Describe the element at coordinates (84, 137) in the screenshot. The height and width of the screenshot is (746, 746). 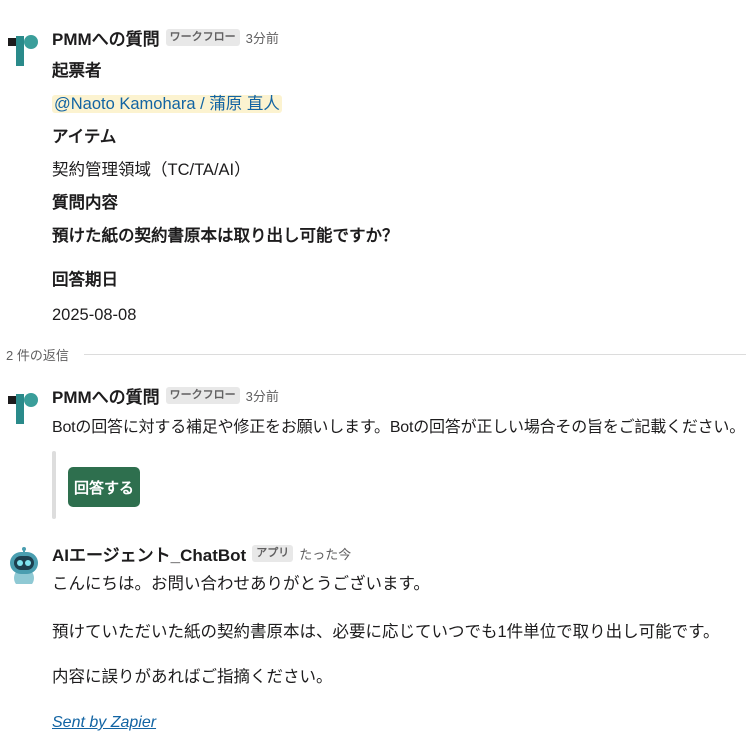
I see `item-label: アイテム` at that location.